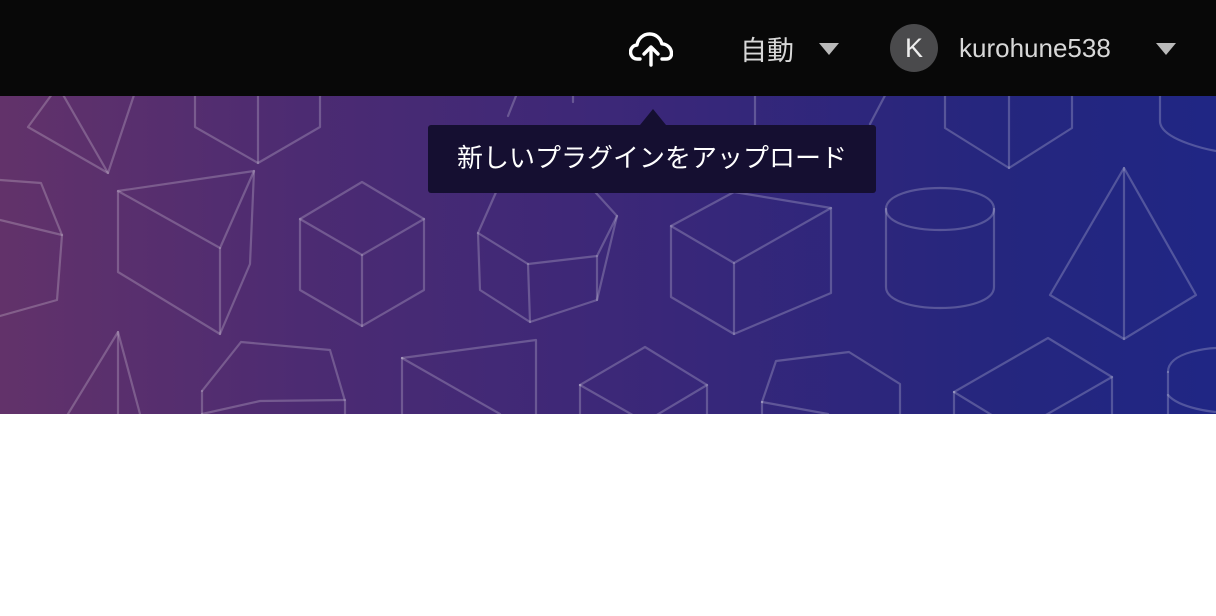 Image resolution: width=1216 pixels, height=616 pixels. I want to click on avatar: K, so click(914, 48).